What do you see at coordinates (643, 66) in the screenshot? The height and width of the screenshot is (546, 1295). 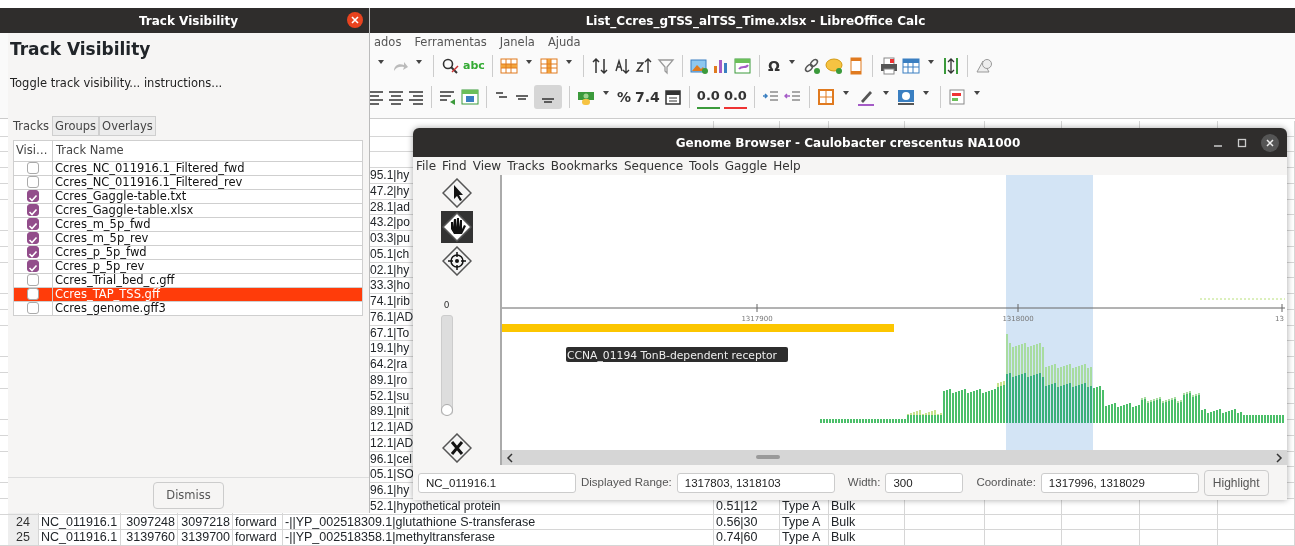 I see `sort-descending-icon` at bounding box center [643, 66].